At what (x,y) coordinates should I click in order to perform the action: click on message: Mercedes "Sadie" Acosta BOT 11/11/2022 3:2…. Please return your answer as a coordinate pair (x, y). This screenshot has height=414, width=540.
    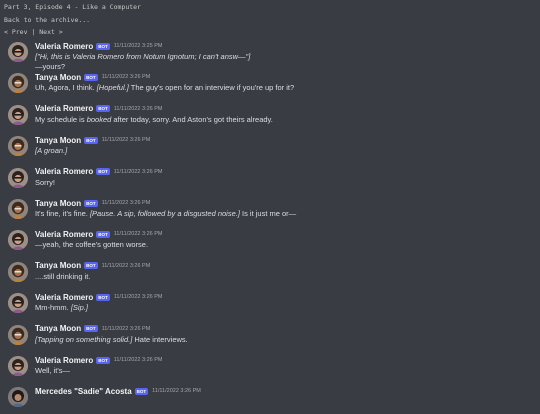
    Looking at the image, I should click on (270, 398).